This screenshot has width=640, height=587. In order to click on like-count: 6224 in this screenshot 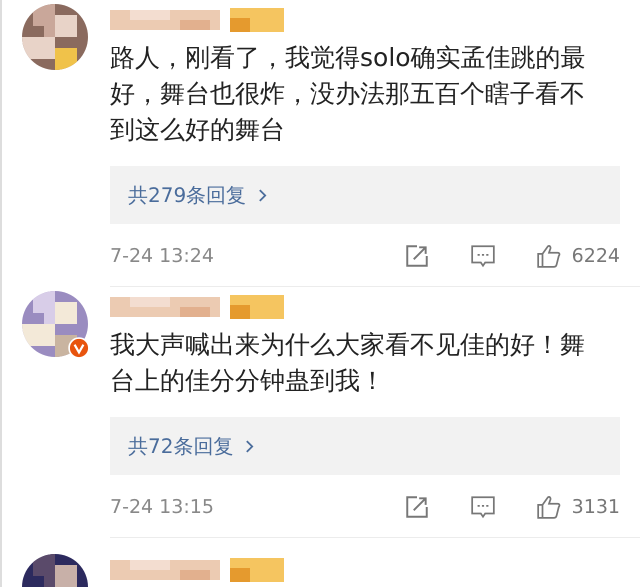, I will do `click(596, 256)`.